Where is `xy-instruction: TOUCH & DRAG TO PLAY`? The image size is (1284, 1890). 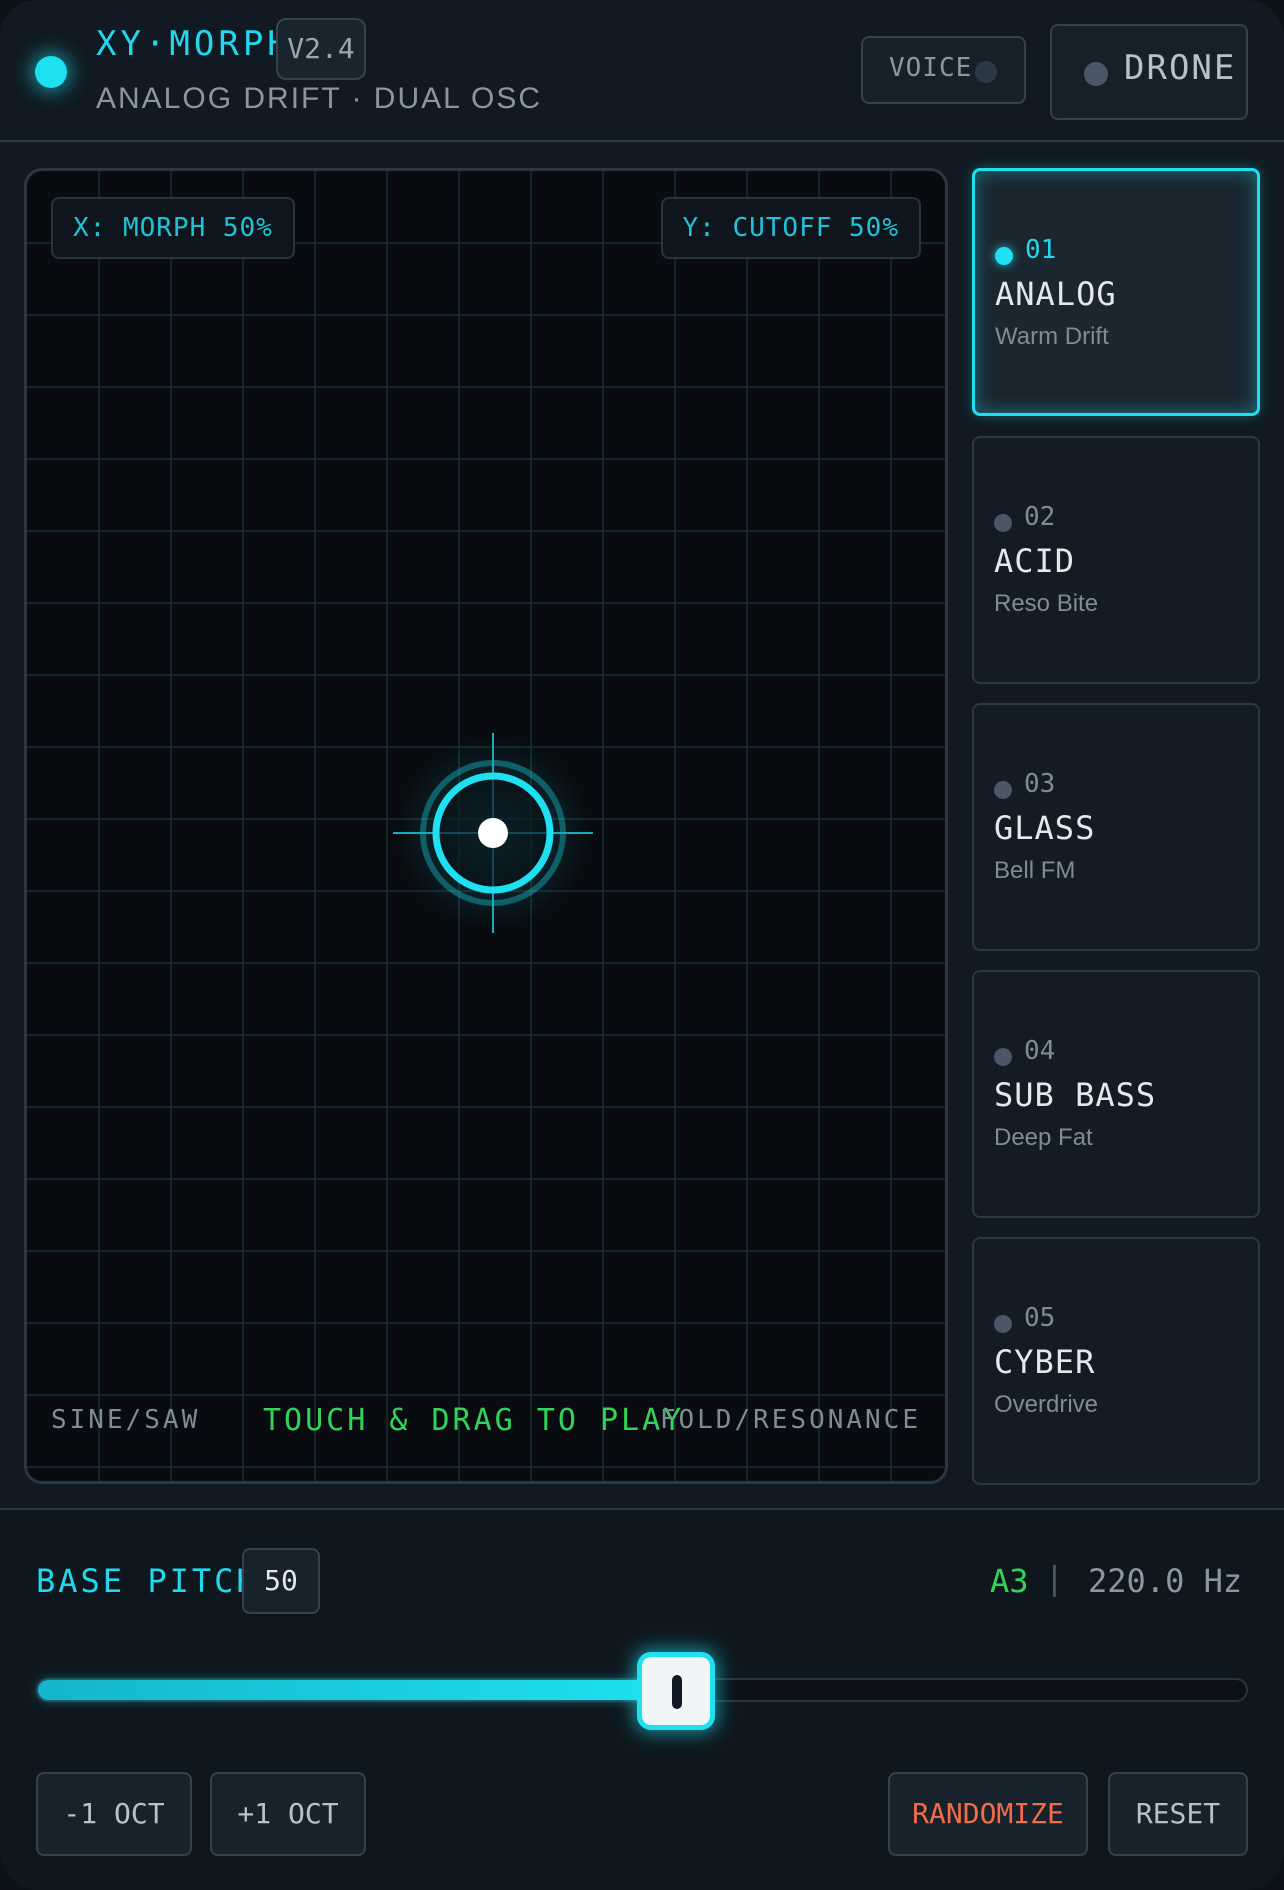
xy-instruction: TOUCH & DRAG TO PLAY is located at coordinates (474, 1420).